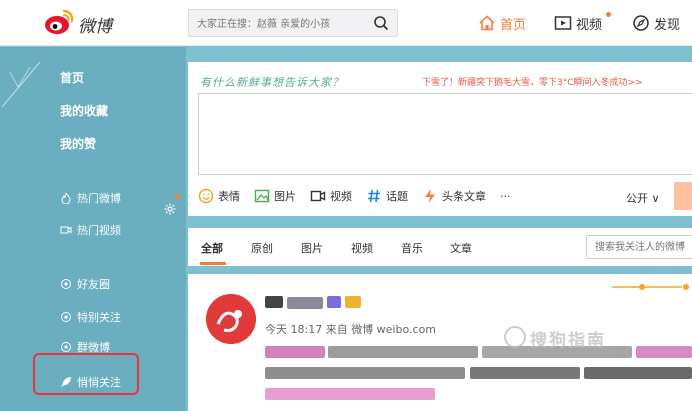 The image size is (692, 411). What do you see at coordinates (683, 196) in the screenshot?
I see `publish-button` at bounding box center [683, 196].